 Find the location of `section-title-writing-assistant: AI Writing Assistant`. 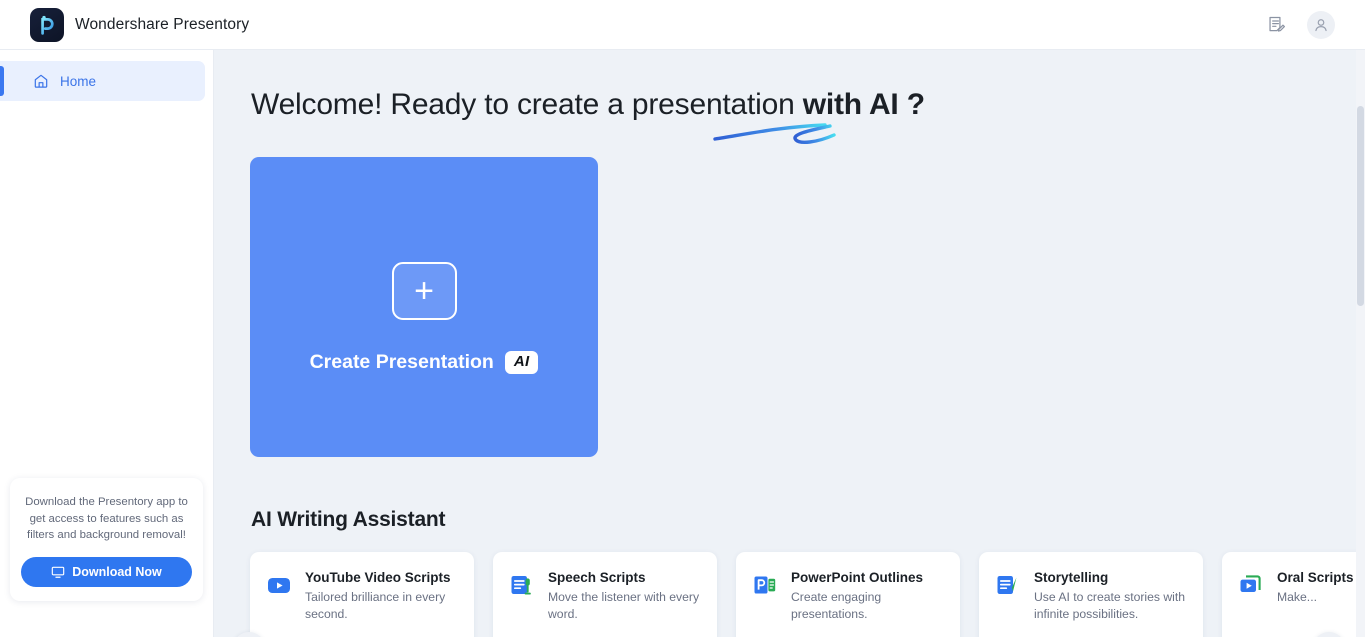

section-title-writing-assistant: AI Writing Assistant is located at coordinates (348, 519).